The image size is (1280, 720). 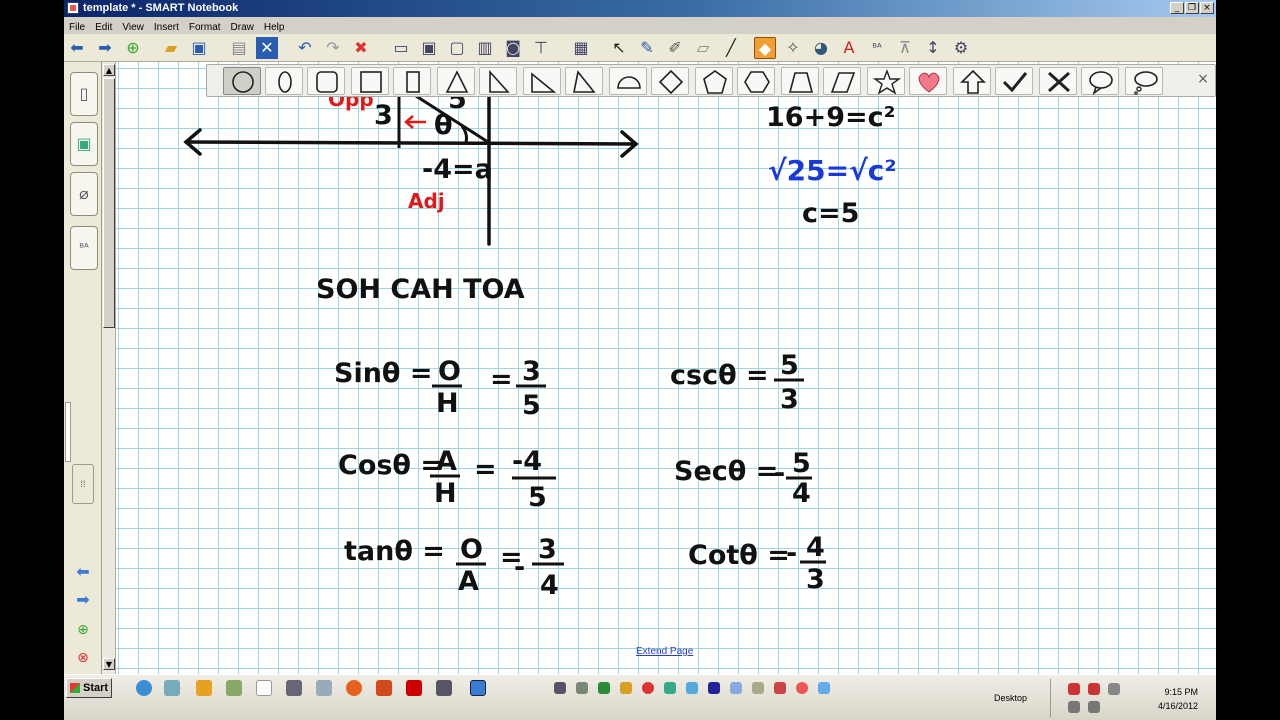 I want to click on shape-rounded-square-icon, so click(x=326, y=81).